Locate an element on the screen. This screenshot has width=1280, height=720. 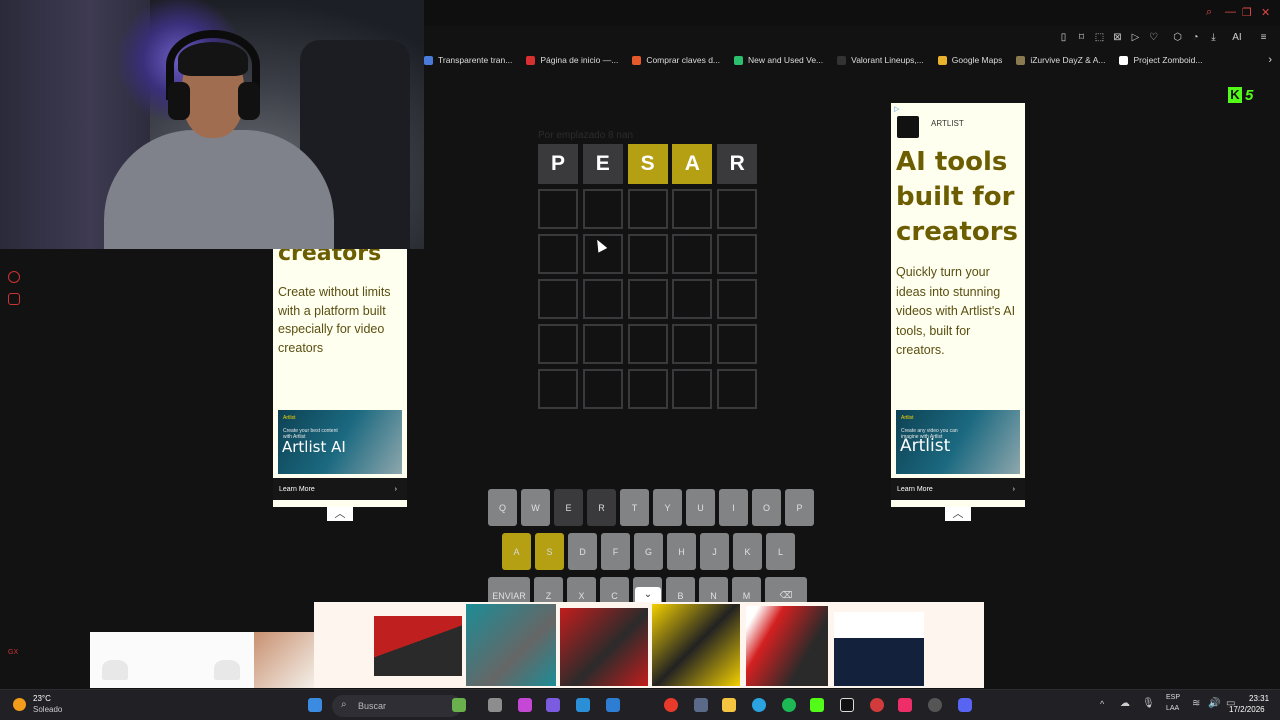
chevron-right-icon: › is located at coordinates (1013, 489).